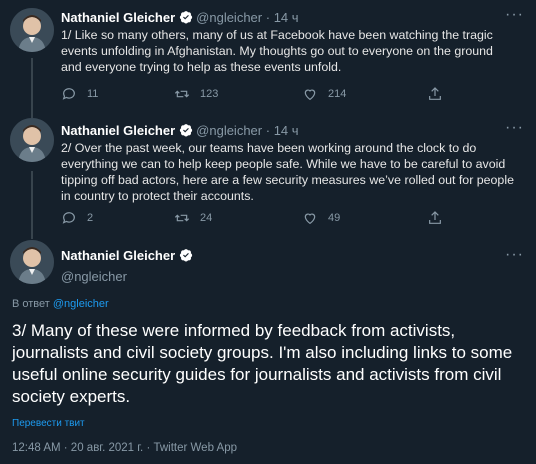 The image size is (536, 464). I want to click on like-count: 49, so click(334, 218).